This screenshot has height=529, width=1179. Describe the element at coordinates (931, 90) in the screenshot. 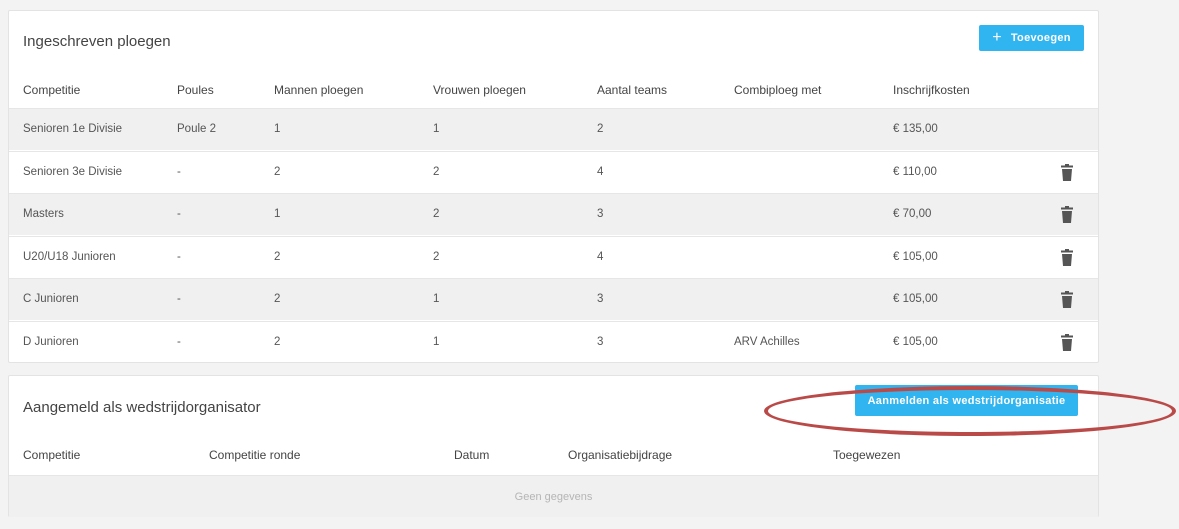

I see `column-header-inschrijfkosten: Inschrijfkosten` at that location.